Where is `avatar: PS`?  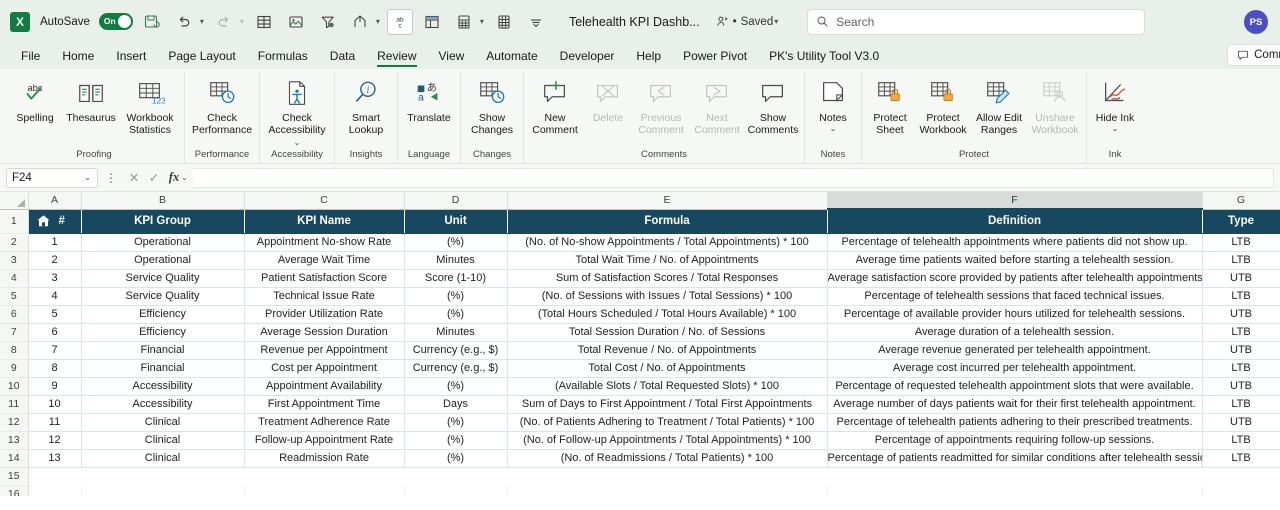
avatar: PS is located at coordinates (1256, 22).